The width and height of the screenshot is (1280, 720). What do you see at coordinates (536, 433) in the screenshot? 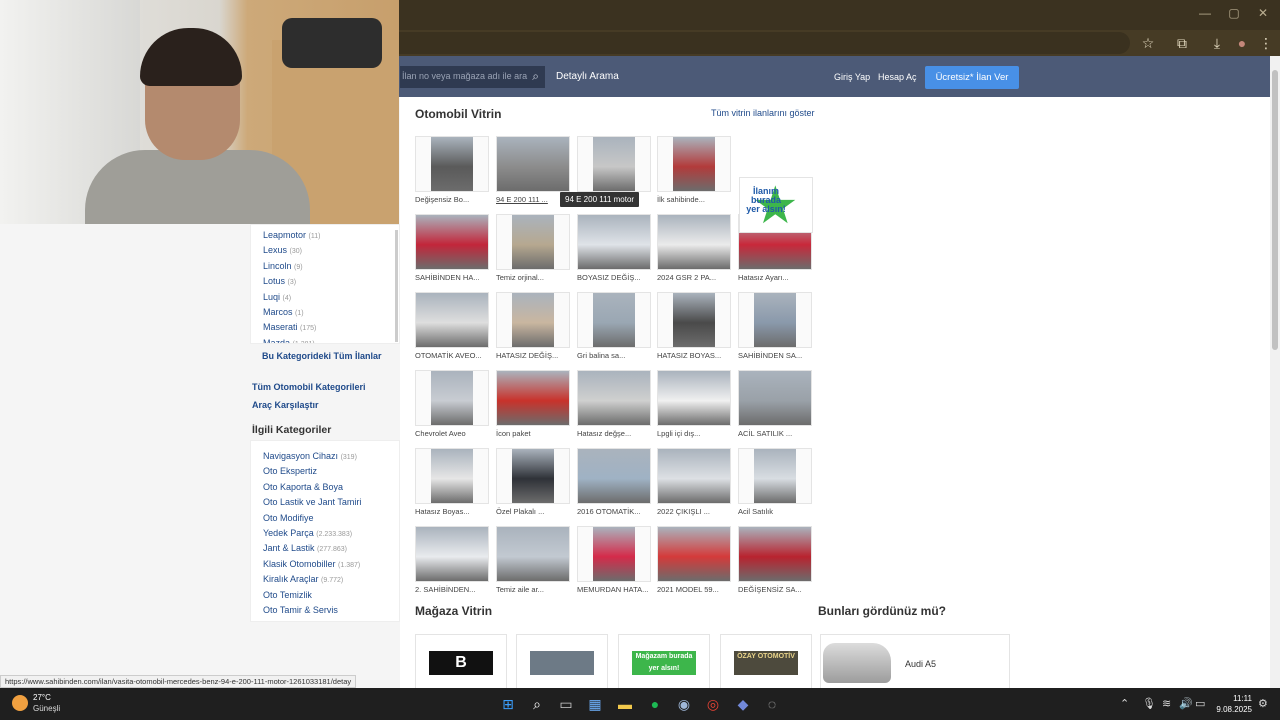
I see `vitrin-caption: İcon paket` at bounding box center [536, 433].